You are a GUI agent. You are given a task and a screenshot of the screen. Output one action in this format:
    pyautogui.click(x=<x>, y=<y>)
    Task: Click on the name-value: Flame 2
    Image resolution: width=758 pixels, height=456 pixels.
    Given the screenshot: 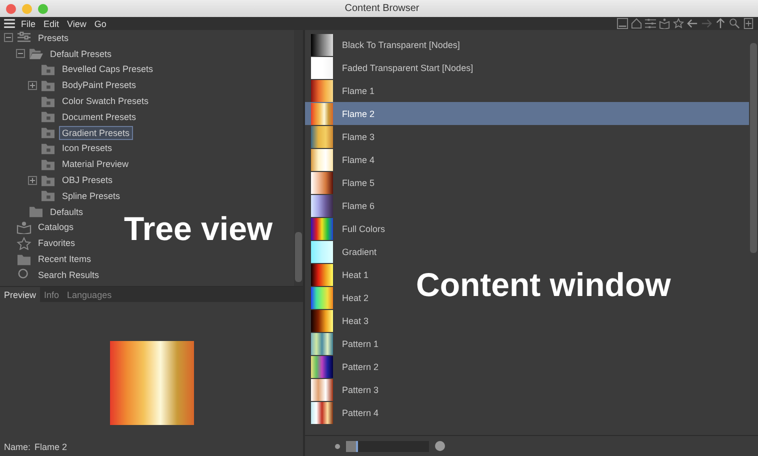 What is the action you would take?
    pyautogui.click(x=51, y=447)
    